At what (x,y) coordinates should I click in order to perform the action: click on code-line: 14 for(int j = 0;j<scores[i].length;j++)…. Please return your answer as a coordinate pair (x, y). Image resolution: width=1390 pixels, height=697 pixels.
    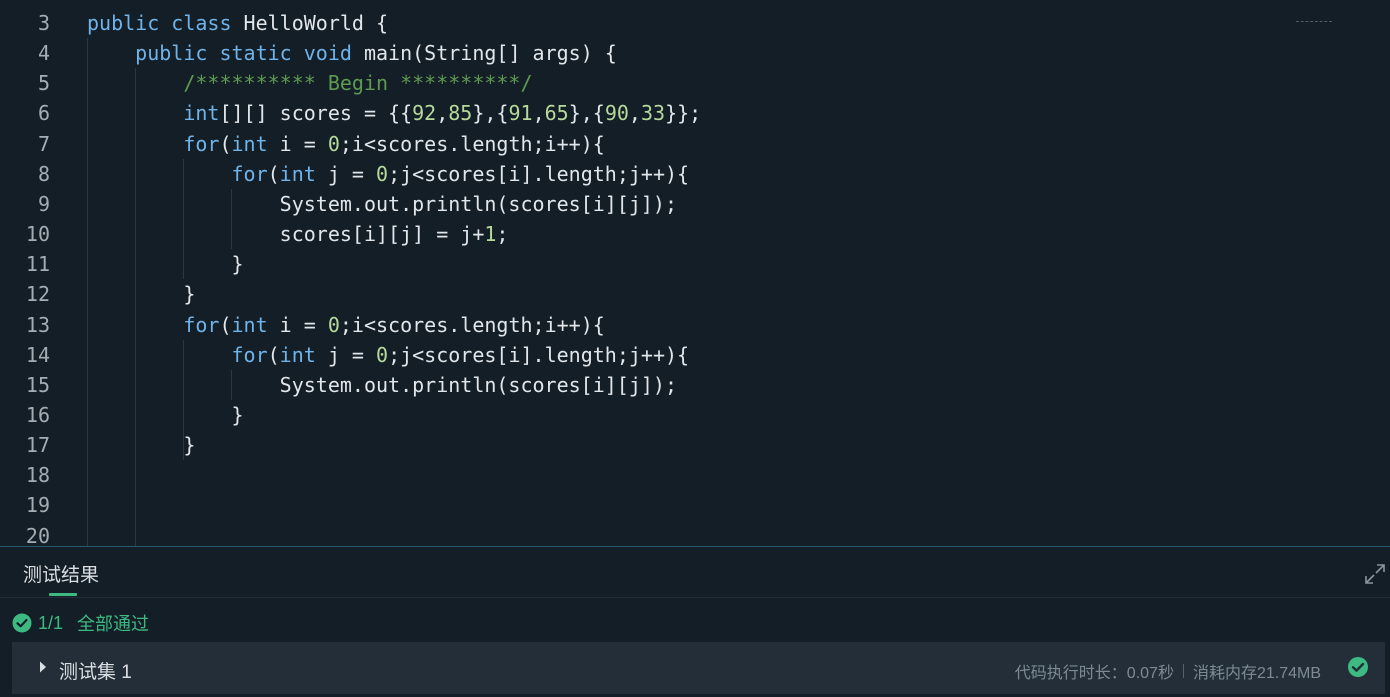
    Looking at the image, I should click on (695, 355).